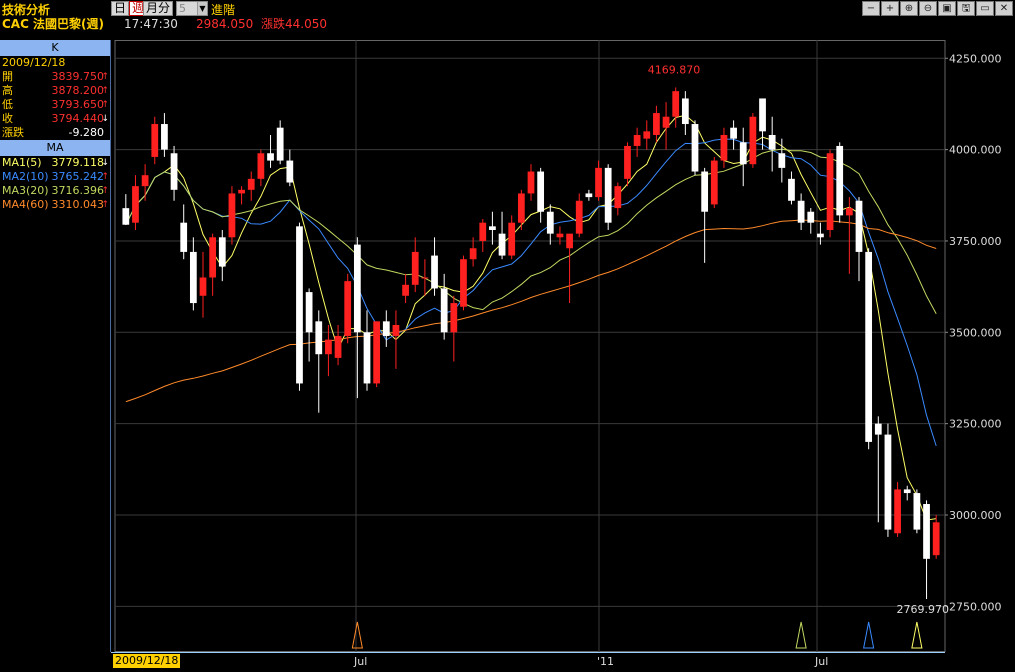 The image size is (1015, 672). Describe the element at coordinates (55, 48) in the screenshot. I see `k-header: K` at that location.